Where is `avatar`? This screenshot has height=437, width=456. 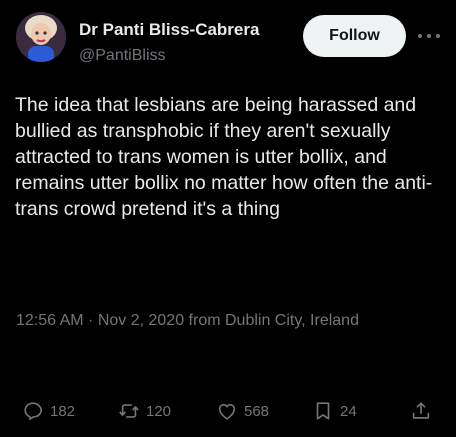
avatar is located at coordinates (41, 37).